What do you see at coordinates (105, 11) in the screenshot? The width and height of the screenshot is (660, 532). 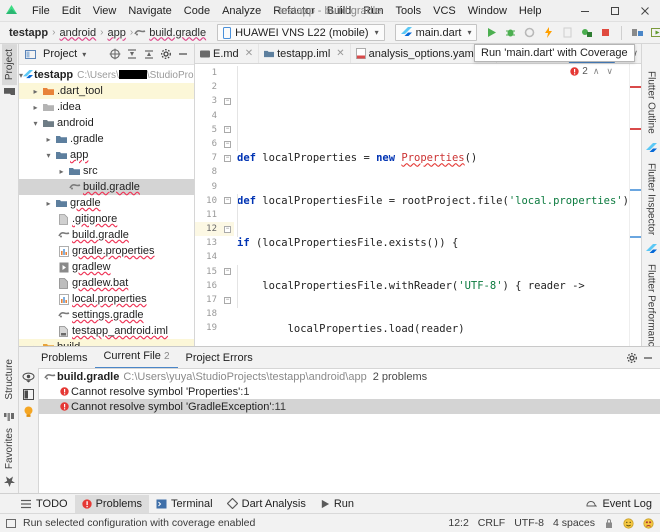 I see `menu-view: View` at bounding box center [105, 11].